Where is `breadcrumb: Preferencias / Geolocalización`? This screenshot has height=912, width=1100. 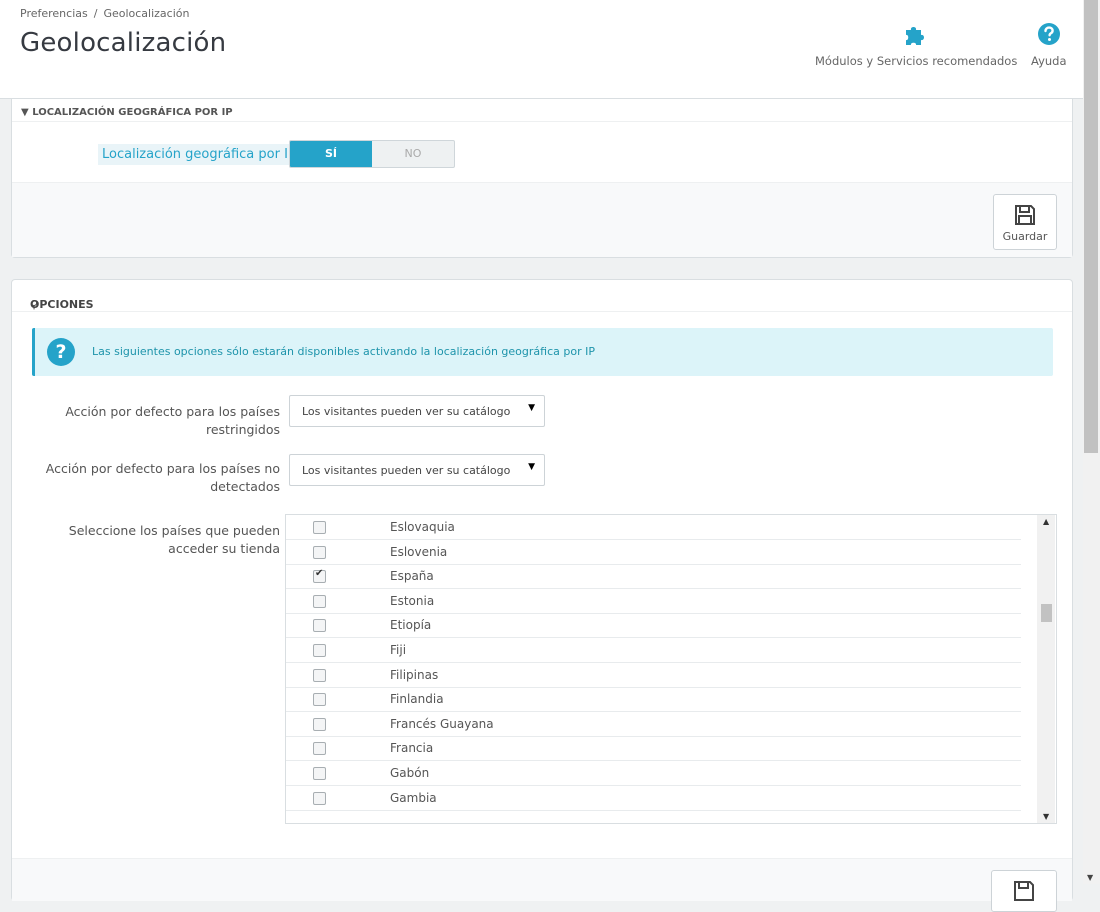 breadcrumb: Preferencias / Geolocalización is located at coordinates (104, 13).